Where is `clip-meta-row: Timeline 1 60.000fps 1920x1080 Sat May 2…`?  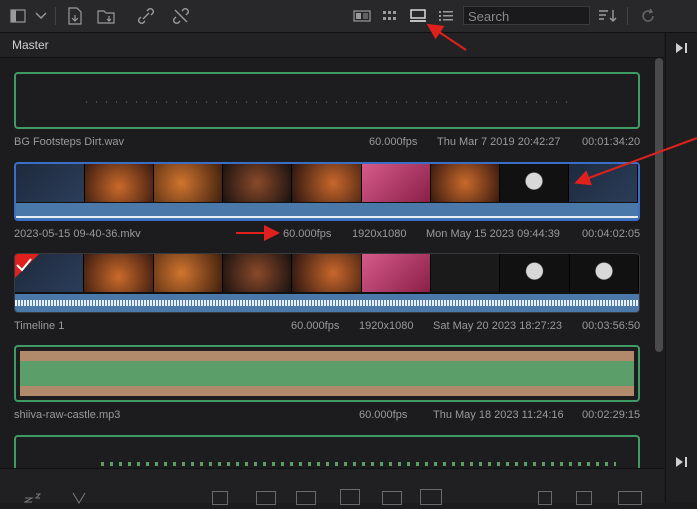
clip-meta-row: Timeline 1 60.000fps 1920x1080 Sat May 2… is located at coordinates (327, 327).